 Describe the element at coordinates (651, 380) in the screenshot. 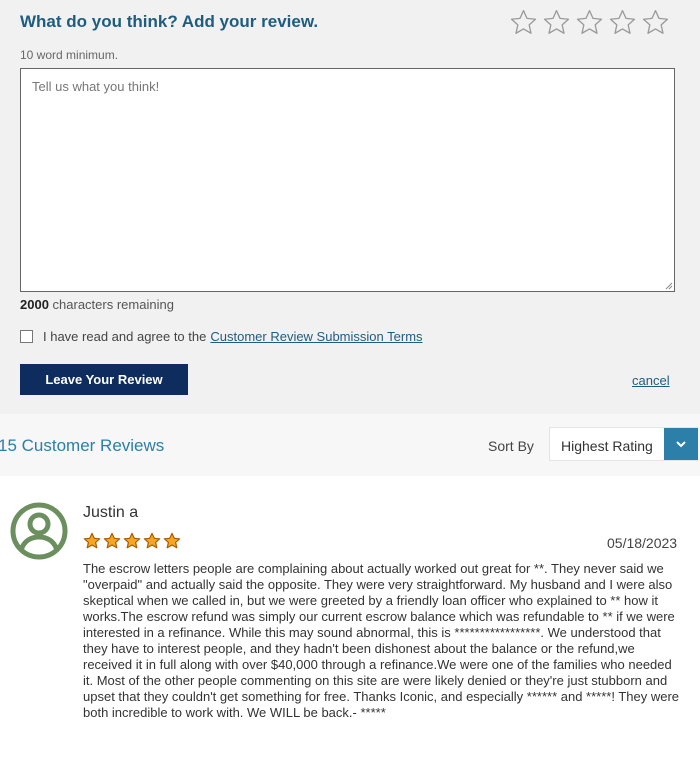

I see `cancel-link: cancel` at that location.